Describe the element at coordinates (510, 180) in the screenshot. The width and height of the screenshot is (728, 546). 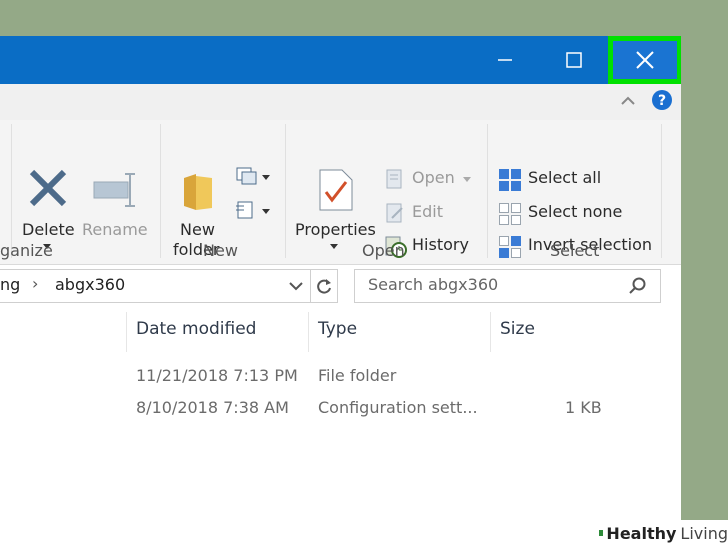
I see `select-all-icon` at that location.